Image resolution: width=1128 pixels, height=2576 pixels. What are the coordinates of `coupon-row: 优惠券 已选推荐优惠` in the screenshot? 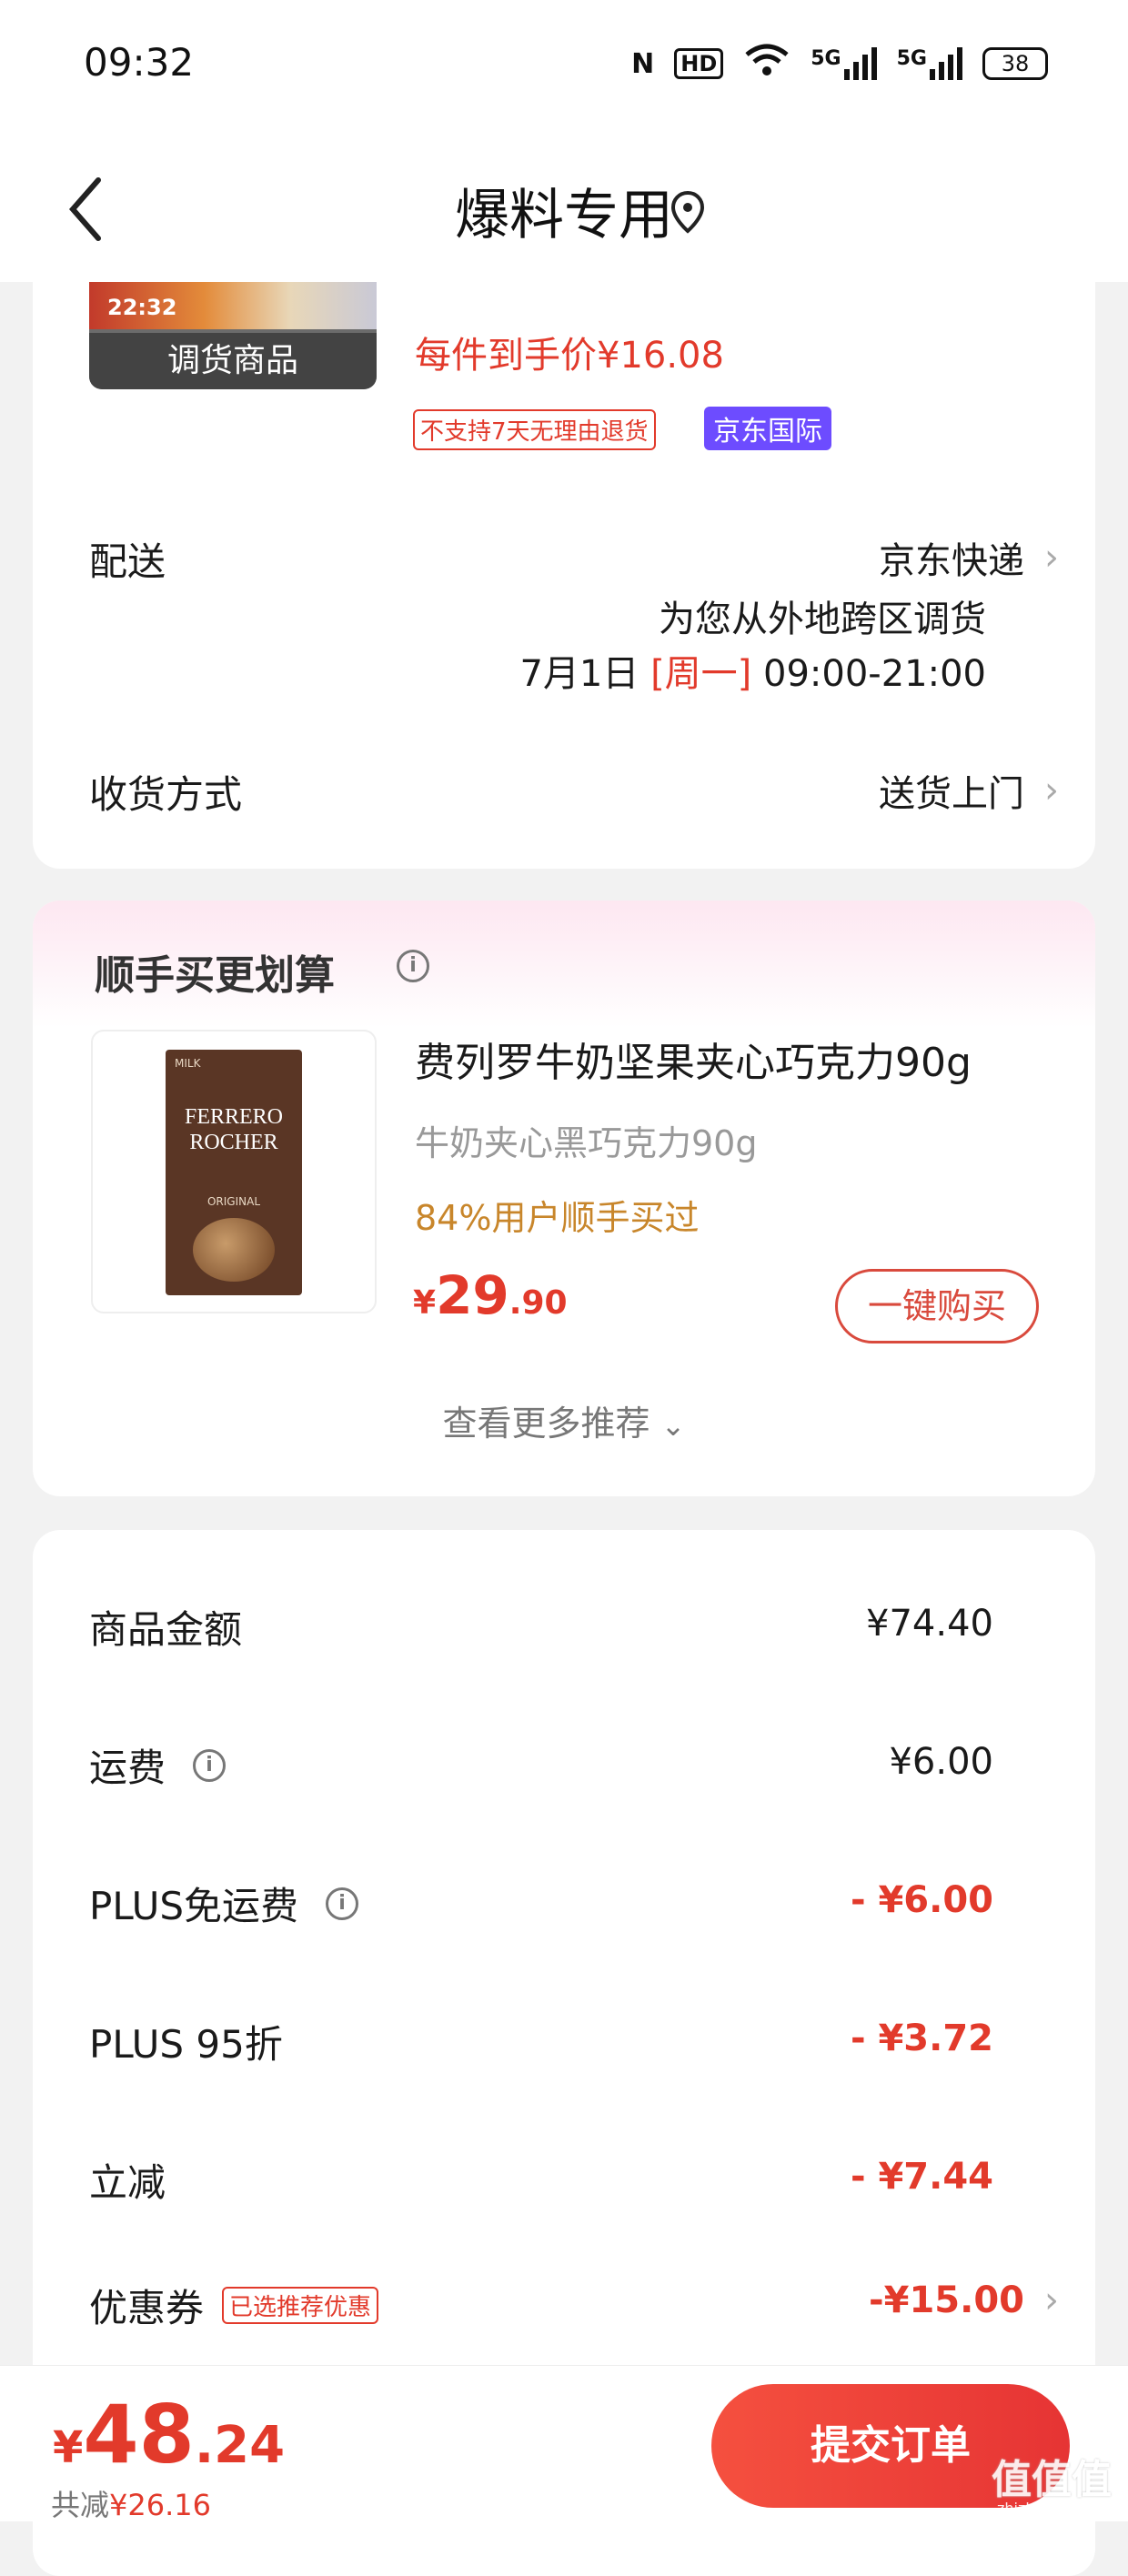 It's located at (234, 2305).